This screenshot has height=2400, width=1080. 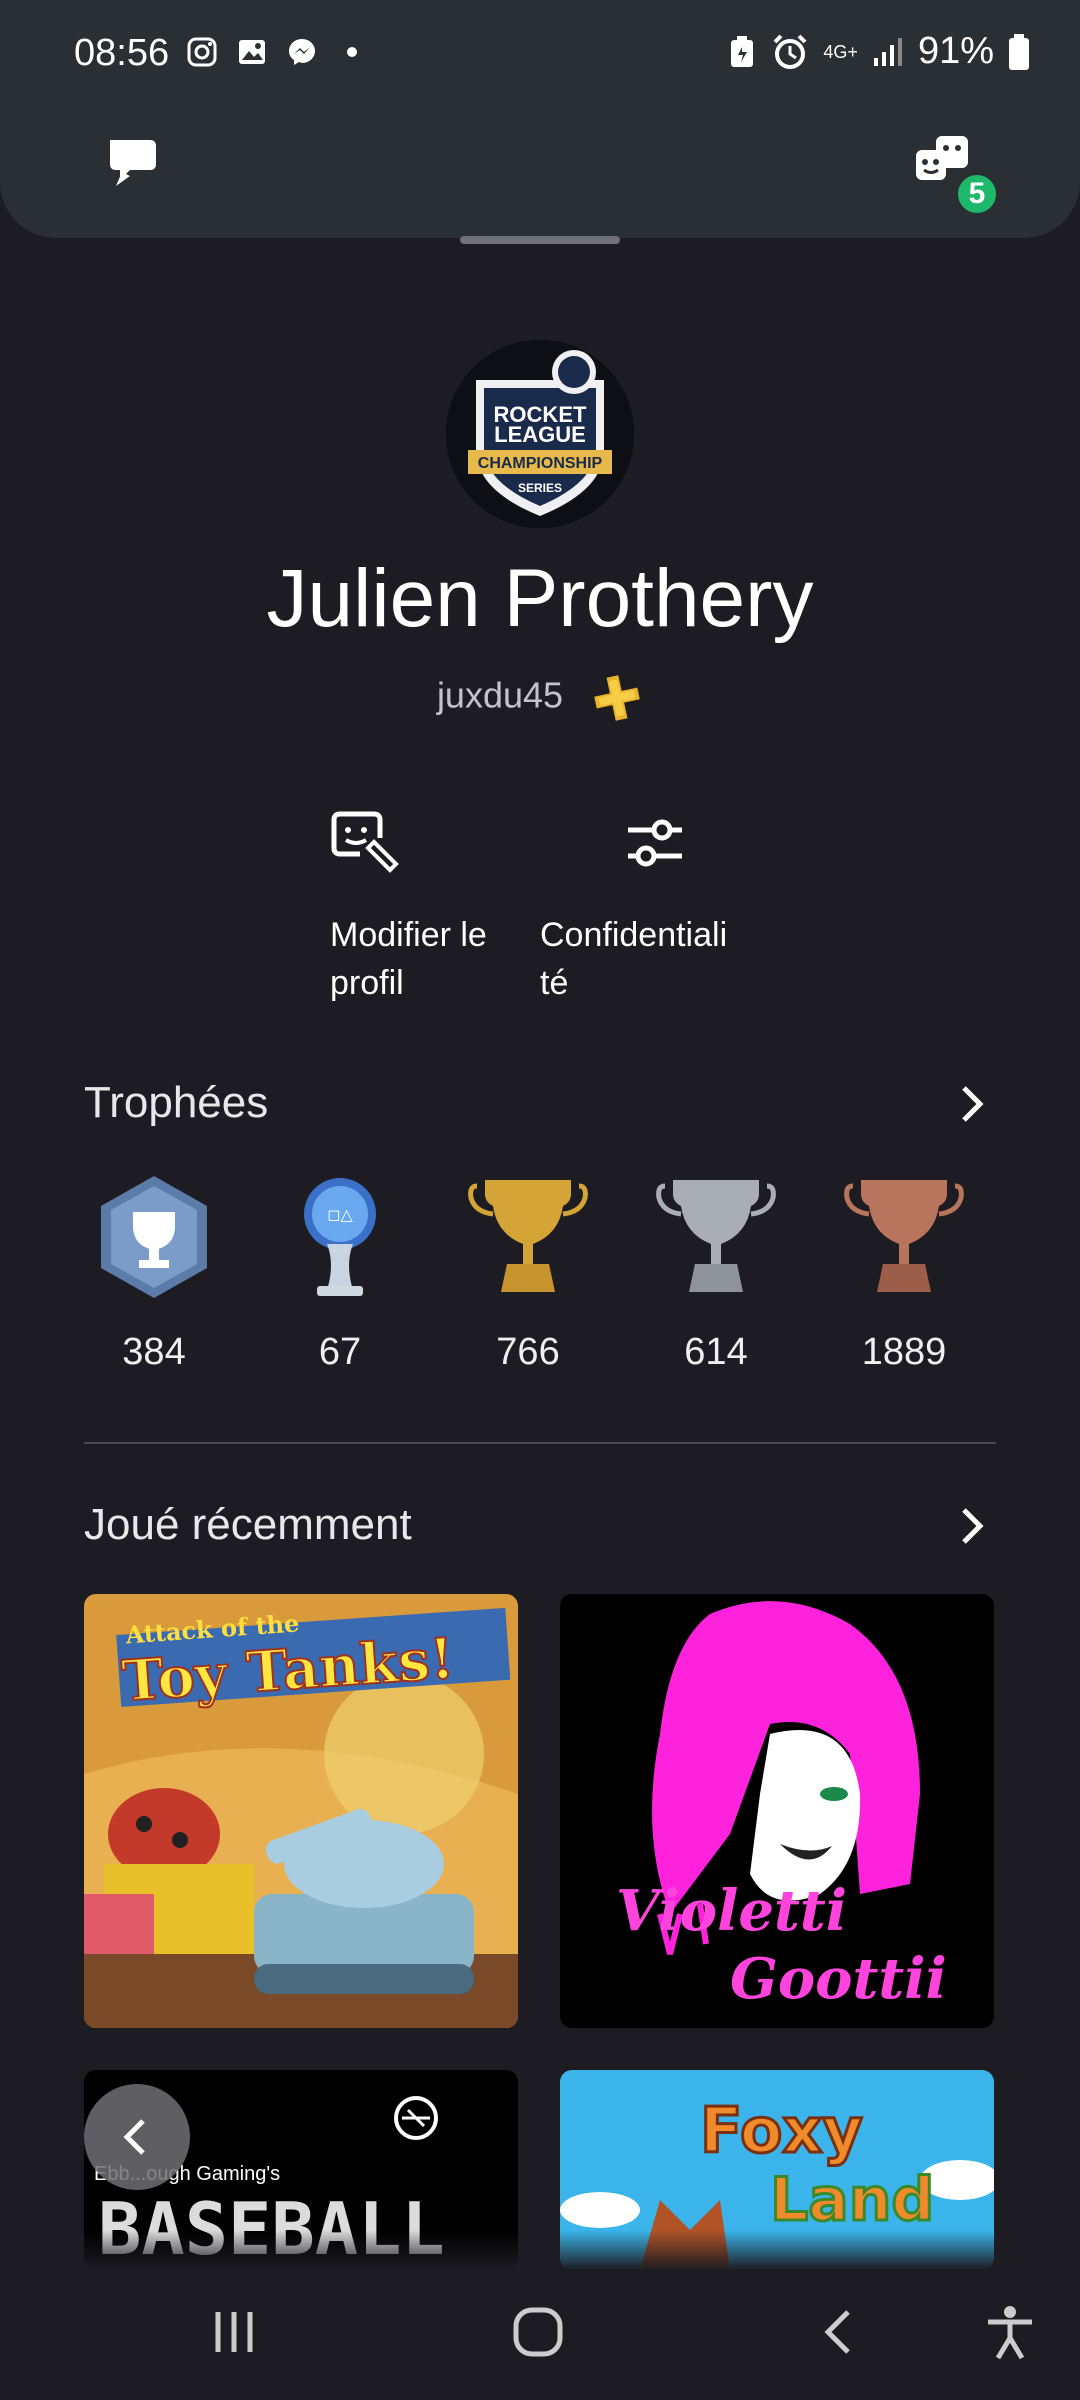 I want to click on messenger-icon, so click(x=302, y=52).